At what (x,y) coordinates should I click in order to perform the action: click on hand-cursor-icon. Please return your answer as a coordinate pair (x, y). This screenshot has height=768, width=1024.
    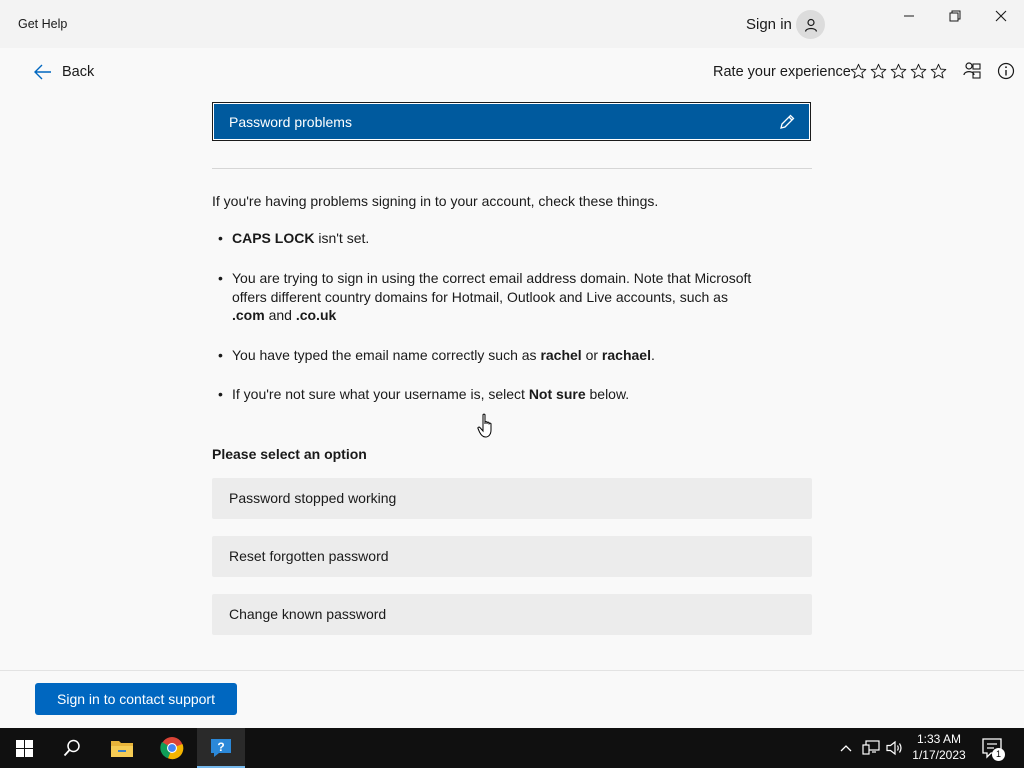
    Looking at the image, I should click on (484, 425).